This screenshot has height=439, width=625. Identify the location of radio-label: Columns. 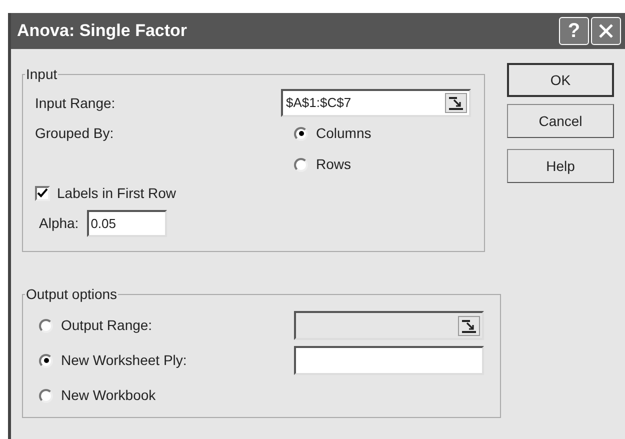
(344, 133).